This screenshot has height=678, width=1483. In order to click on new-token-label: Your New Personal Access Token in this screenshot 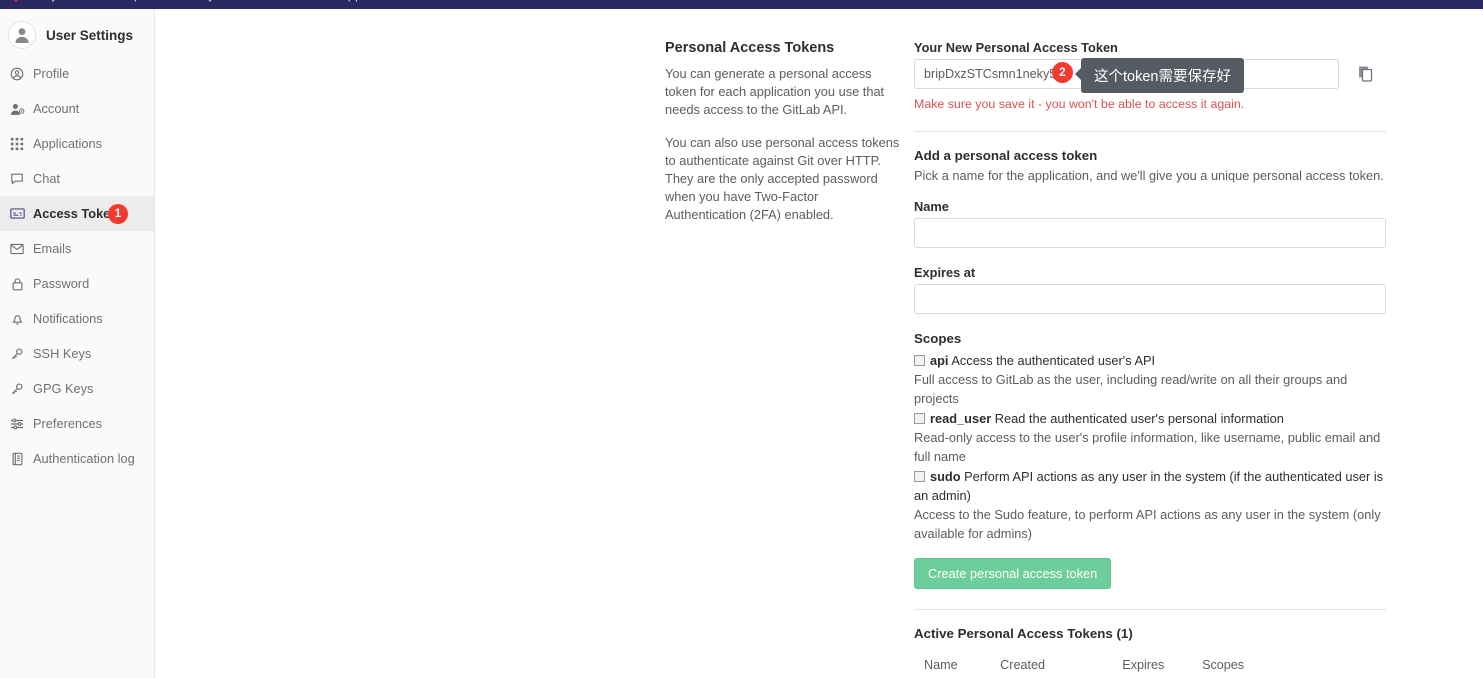, I will do `click(1016, 47)`.